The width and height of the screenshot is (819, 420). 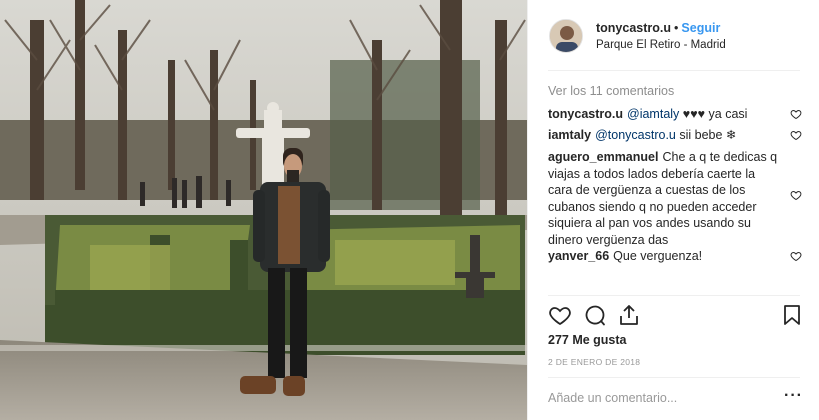 I want to click on follow-button: Seguir, so click(x=700, y=28).